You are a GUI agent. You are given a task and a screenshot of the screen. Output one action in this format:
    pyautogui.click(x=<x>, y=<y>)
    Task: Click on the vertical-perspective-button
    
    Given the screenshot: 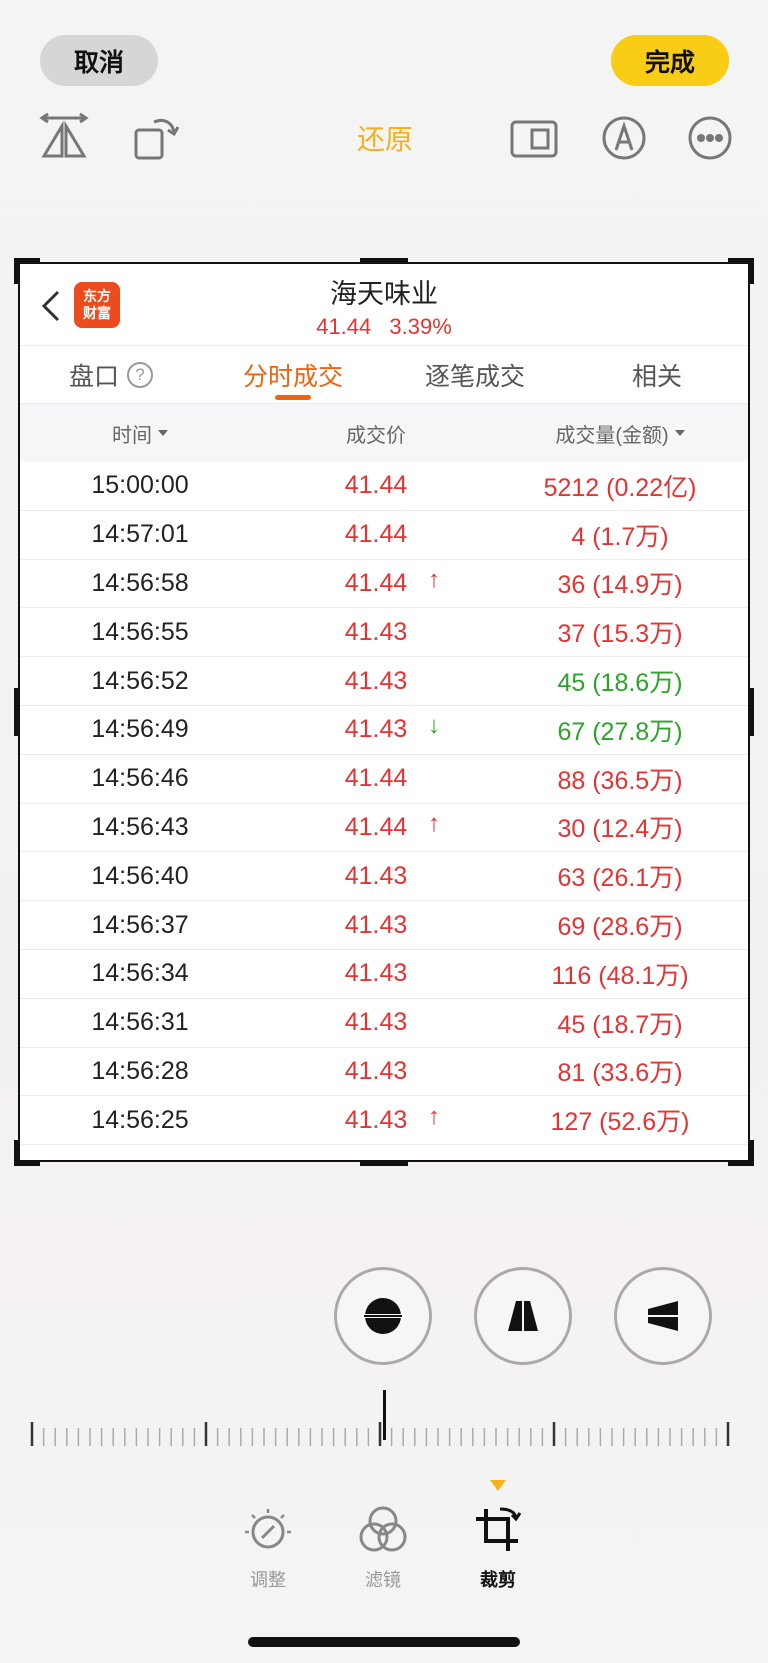 What is the action you would take?
    pyautogui.click(x=523, y=1316)
    